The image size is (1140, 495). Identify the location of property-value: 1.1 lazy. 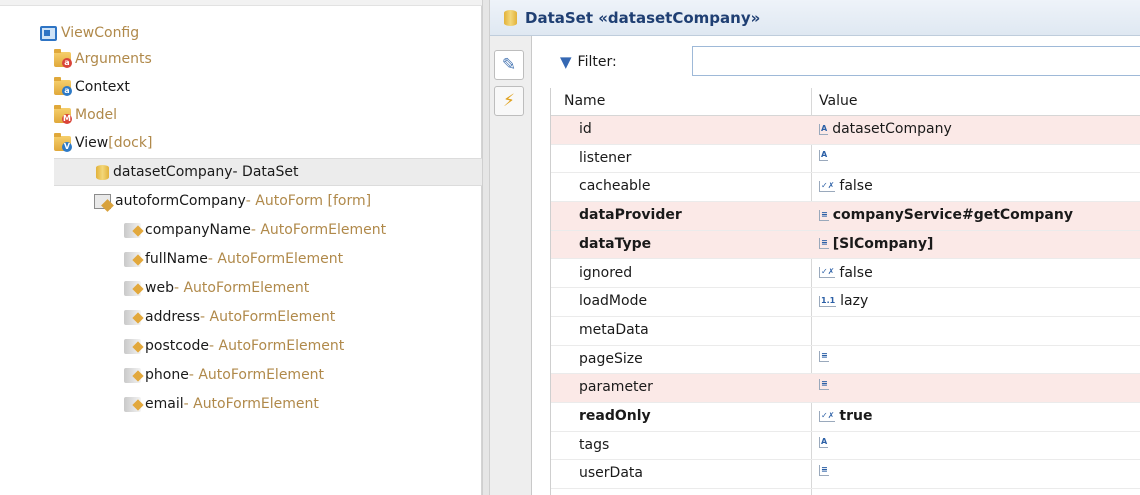
(843, 301).